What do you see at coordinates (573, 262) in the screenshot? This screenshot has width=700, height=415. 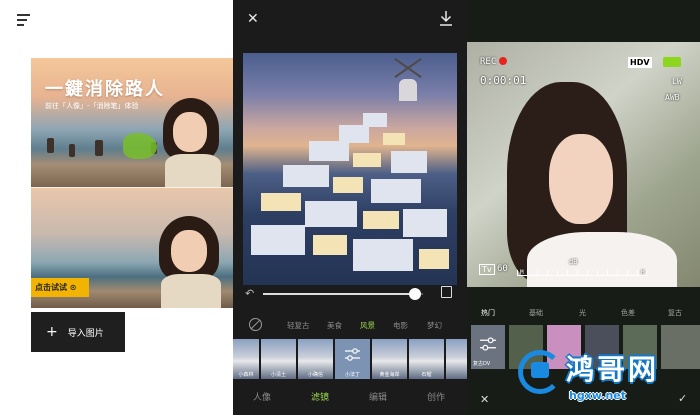 I see `db-label: dB` at bounding box center [573, 262].